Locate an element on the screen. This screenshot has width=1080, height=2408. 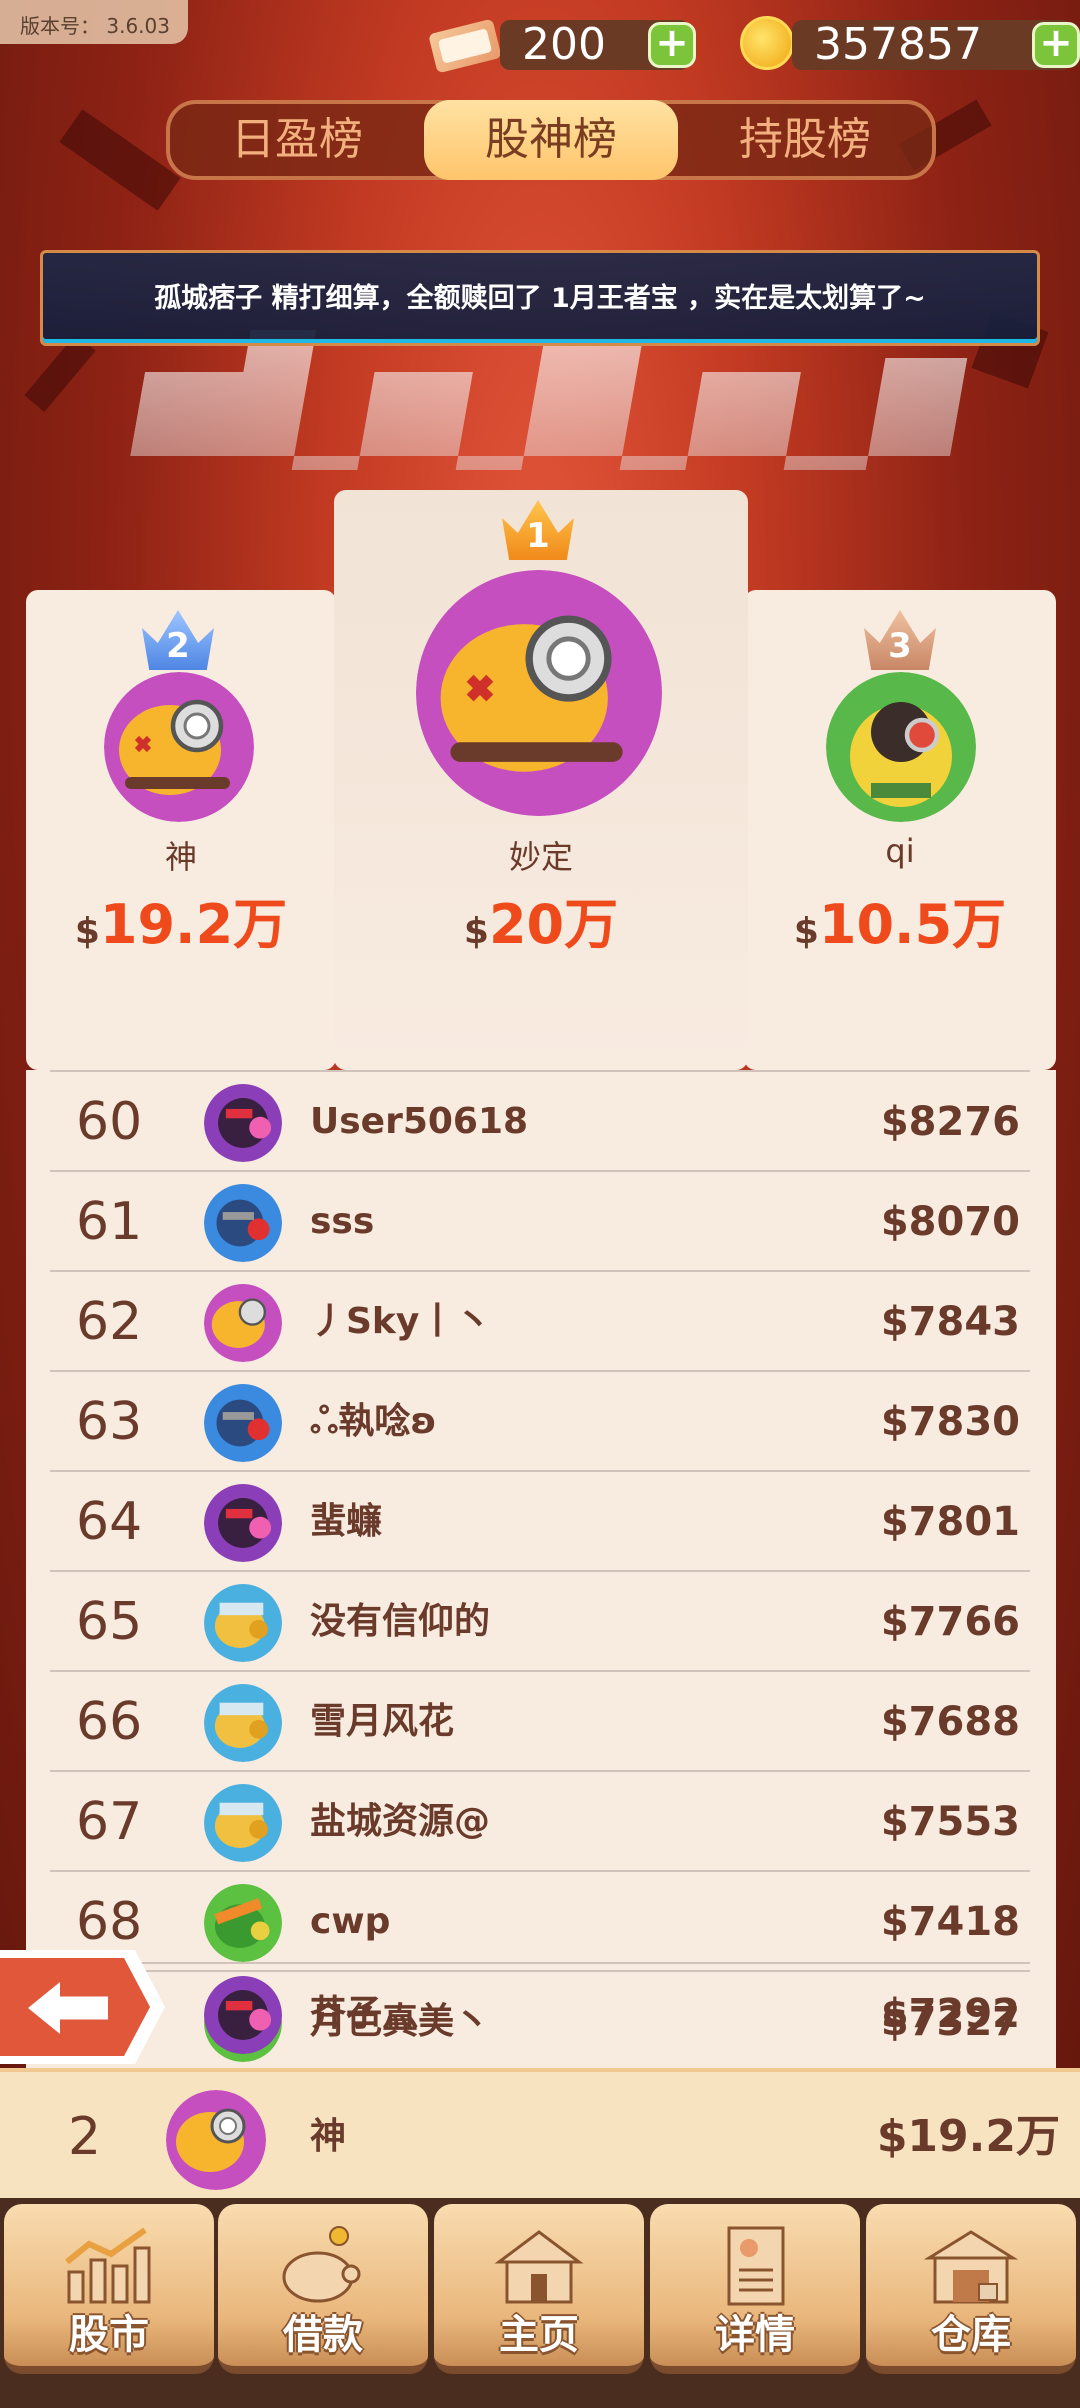
row-rank: 67 is located at coordinates (109, 1822).